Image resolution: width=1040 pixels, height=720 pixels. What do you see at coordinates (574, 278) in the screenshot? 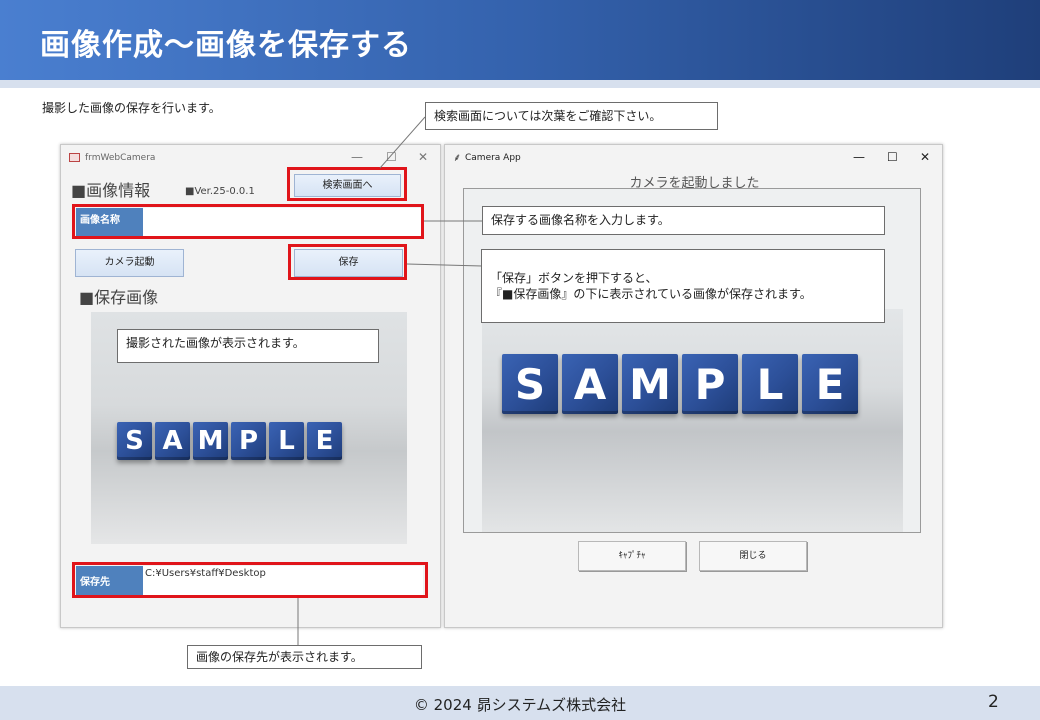
I see `callout-save-note-line1: 「保存」ボタンを押下すると、` at bounding box center [574, 278].